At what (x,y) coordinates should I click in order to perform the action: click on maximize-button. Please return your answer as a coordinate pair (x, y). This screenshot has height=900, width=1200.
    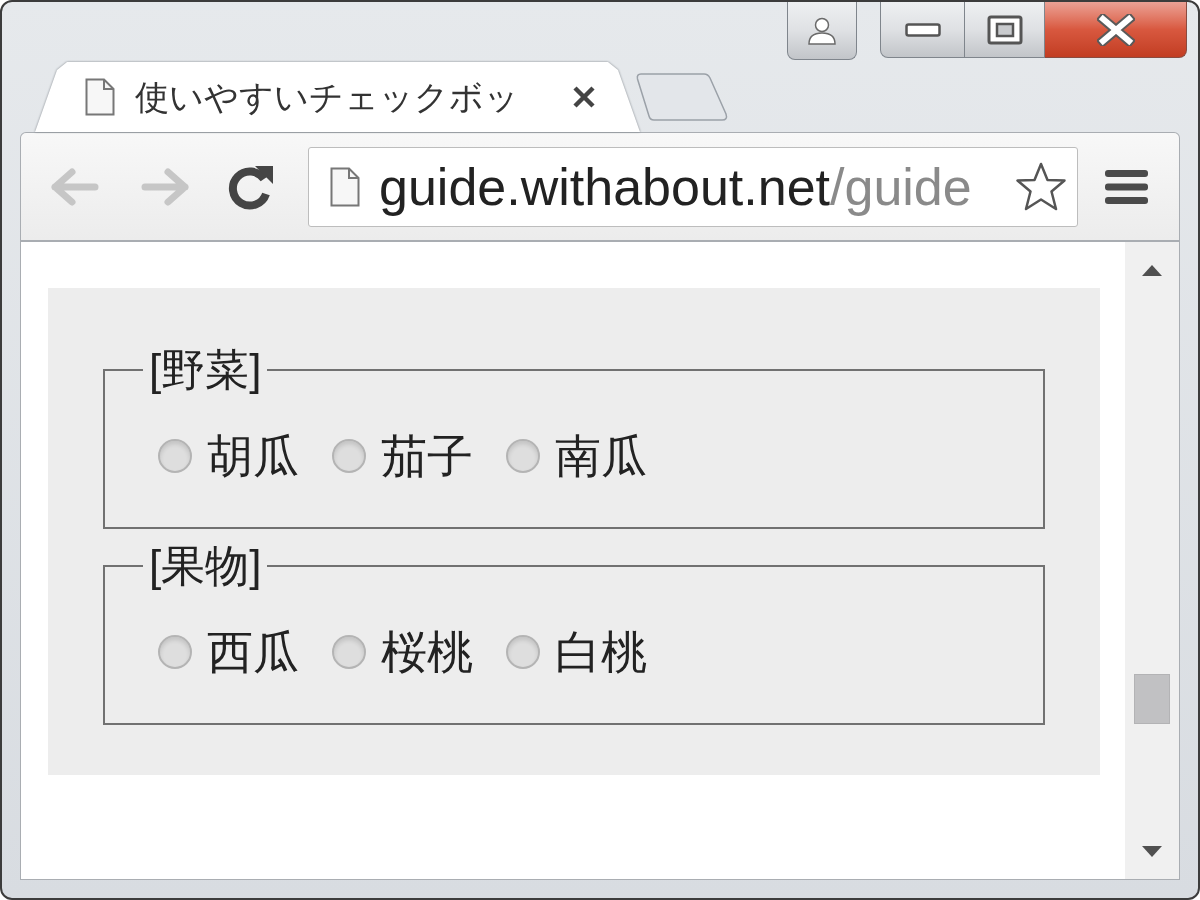
    Looking at the image, I should click on (1005, 30).